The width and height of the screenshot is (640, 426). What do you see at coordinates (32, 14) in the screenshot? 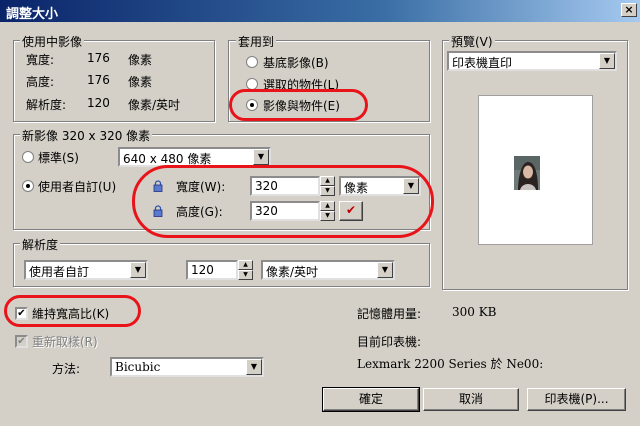
I see `window-title: 調整大小` at bounding box center [32, 14].